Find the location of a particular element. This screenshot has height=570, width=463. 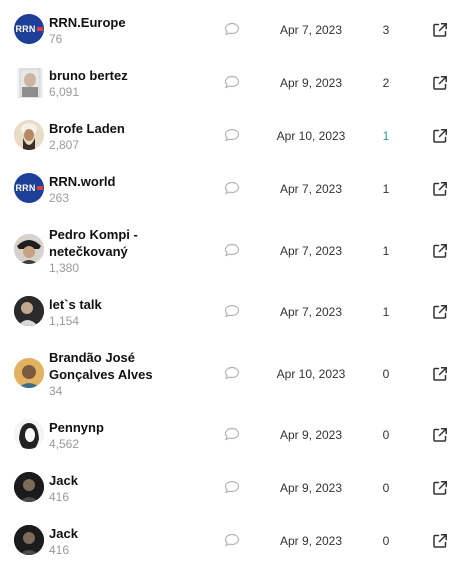

follower-count: 263 is located at coordinates (59, 198).